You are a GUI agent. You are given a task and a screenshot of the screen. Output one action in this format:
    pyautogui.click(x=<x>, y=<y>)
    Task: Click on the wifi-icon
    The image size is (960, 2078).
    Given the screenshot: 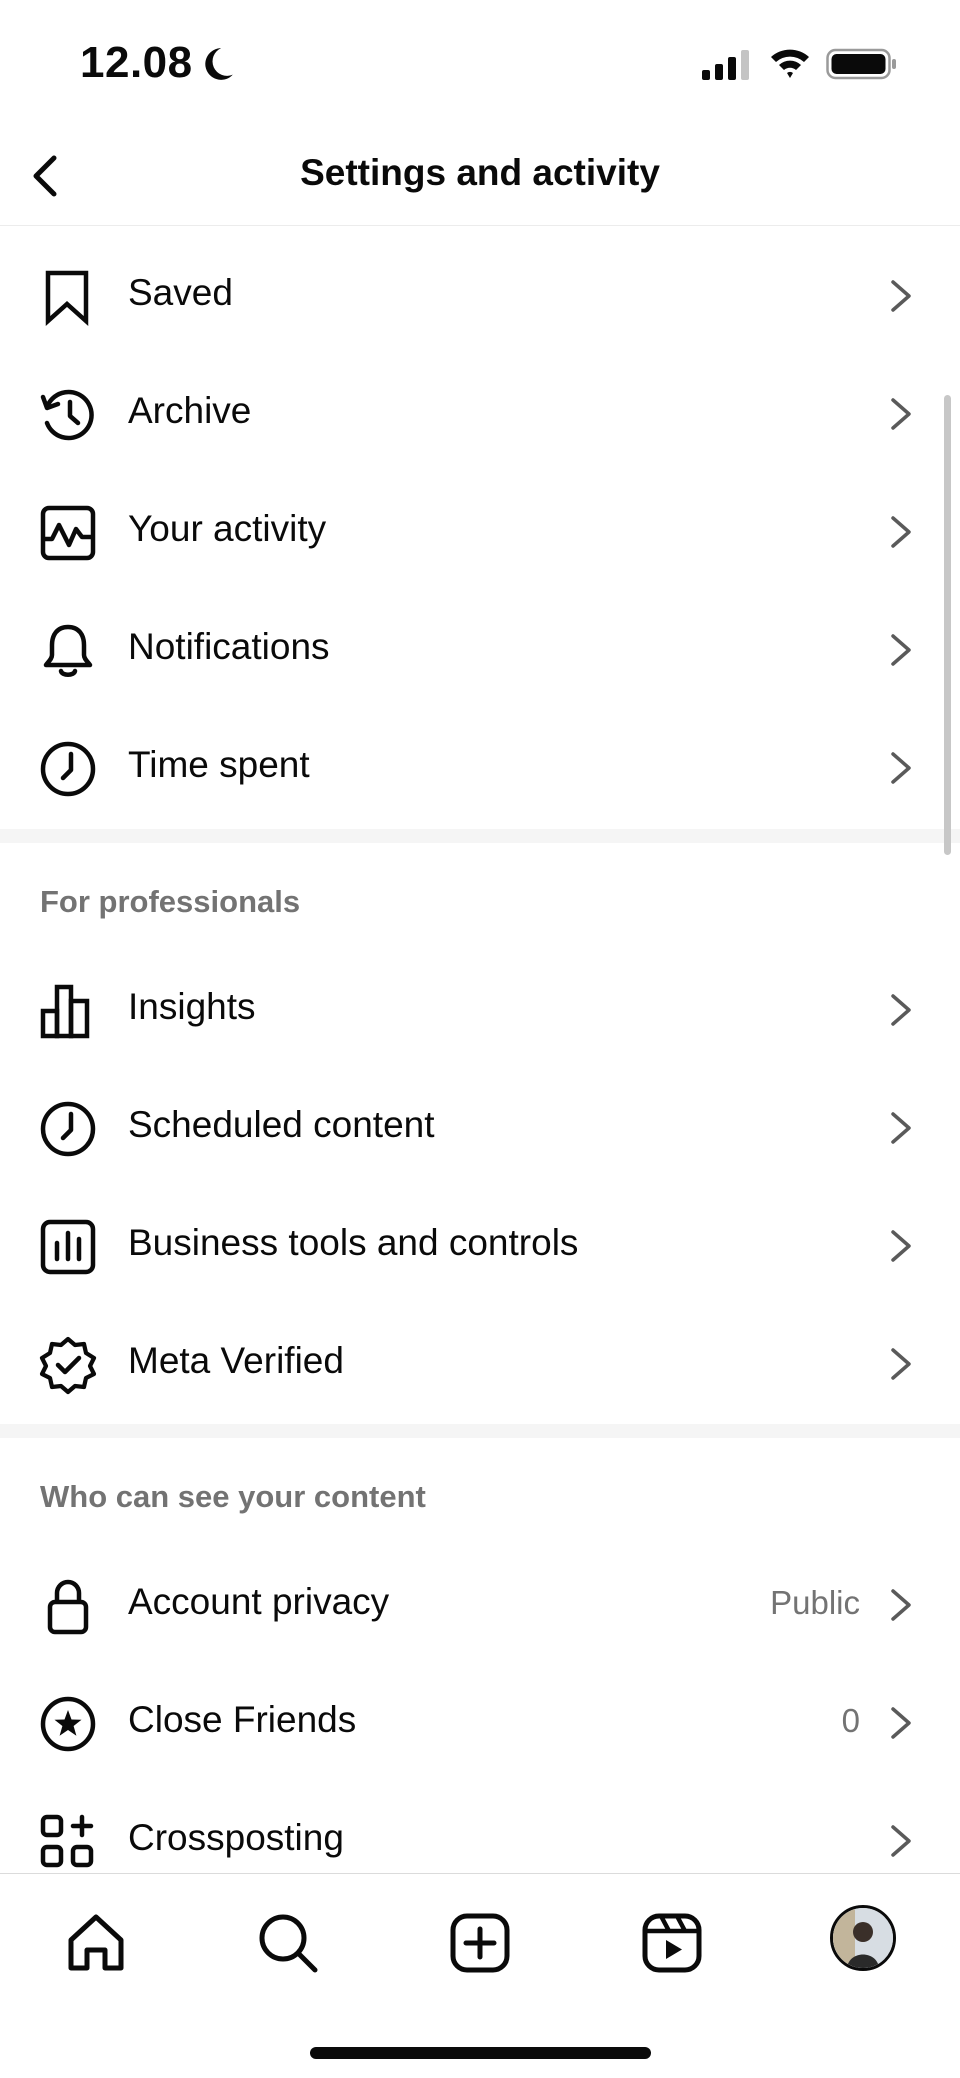 What is the action you would take?
    pyautogui.click(x=790, y=63)
    